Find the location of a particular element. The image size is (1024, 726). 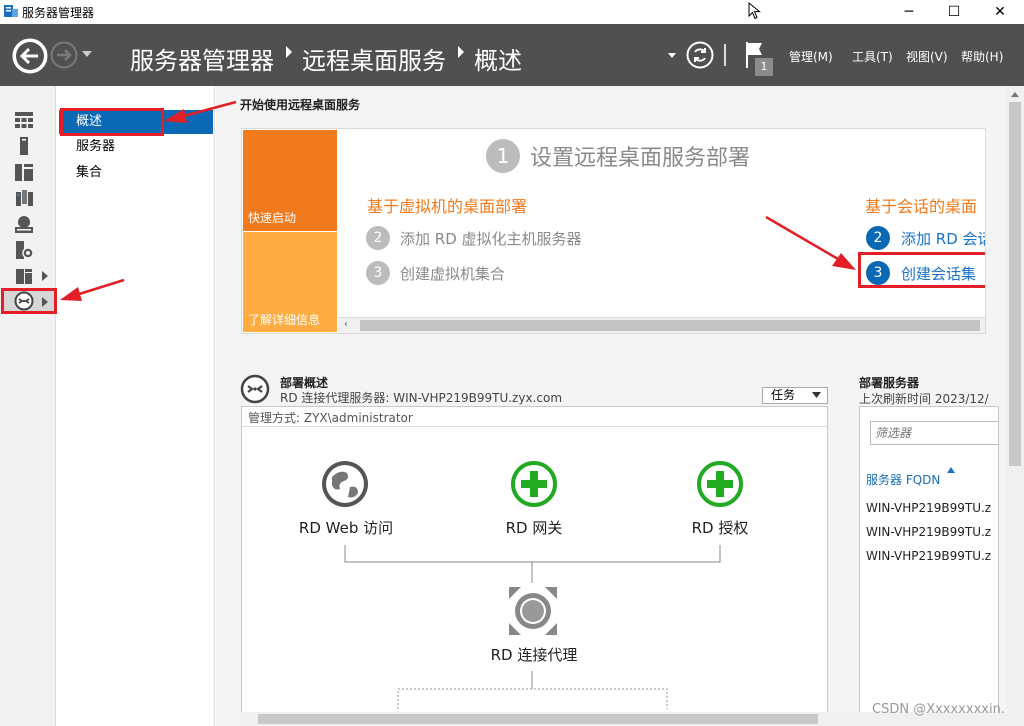

menu-tools: 工具(T) is located at coordinates (872, 56).